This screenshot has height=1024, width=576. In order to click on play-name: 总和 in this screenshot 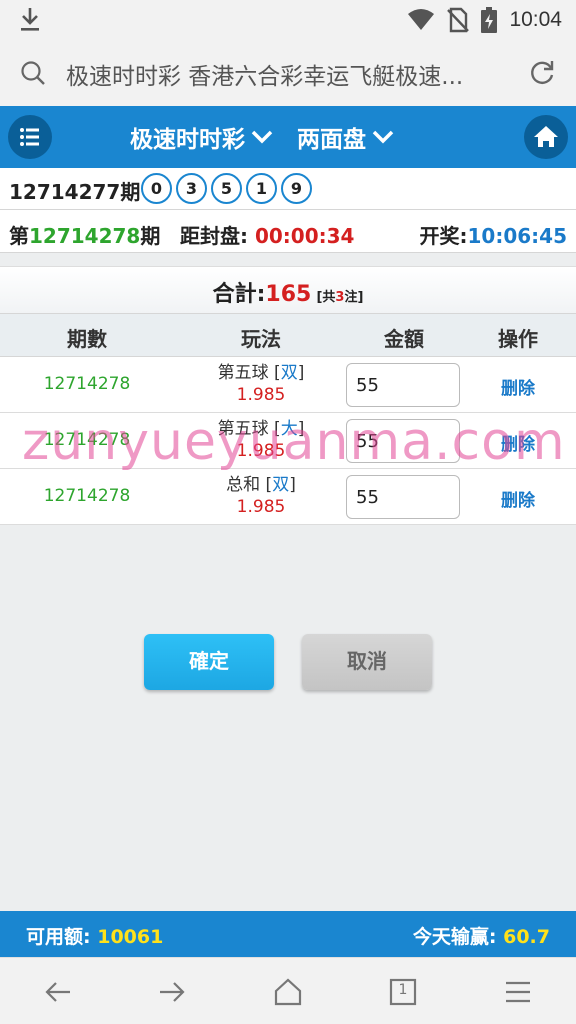, I will do `click(243, 485)`.